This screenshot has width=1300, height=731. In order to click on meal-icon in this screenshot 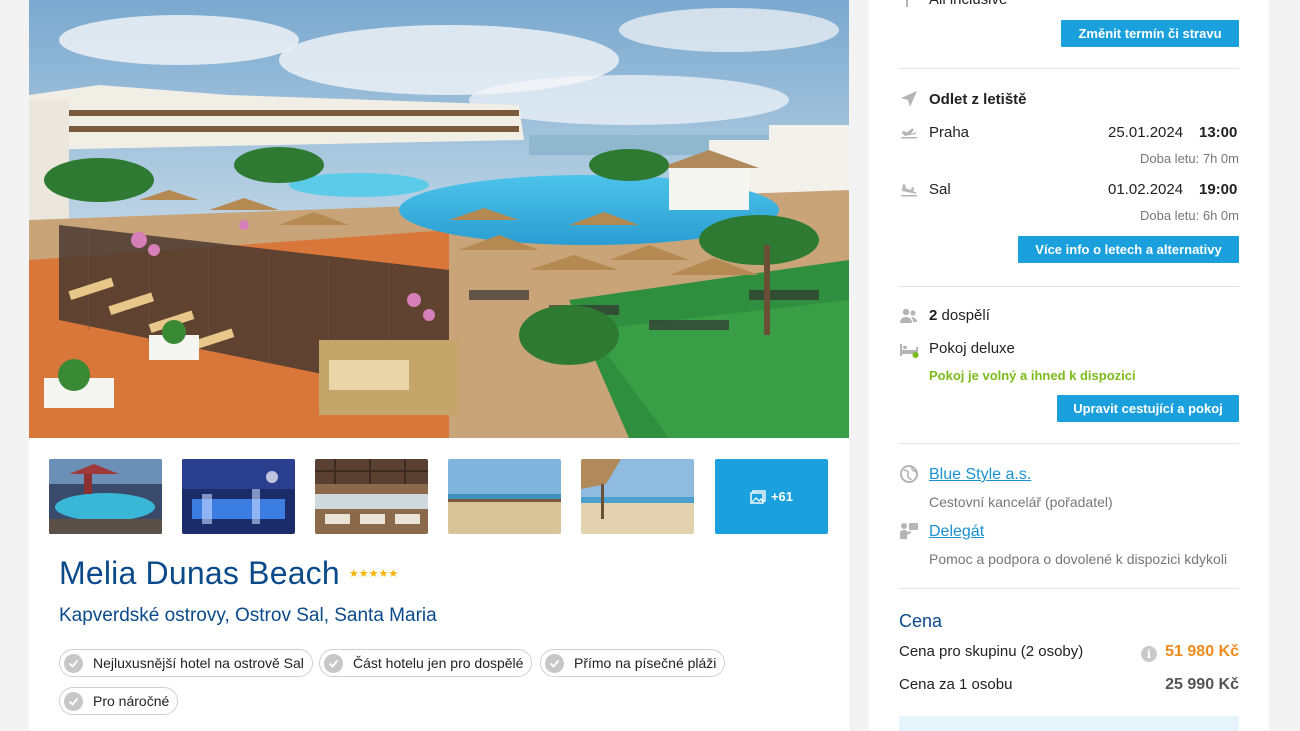, I will do `click(909, 4)`.